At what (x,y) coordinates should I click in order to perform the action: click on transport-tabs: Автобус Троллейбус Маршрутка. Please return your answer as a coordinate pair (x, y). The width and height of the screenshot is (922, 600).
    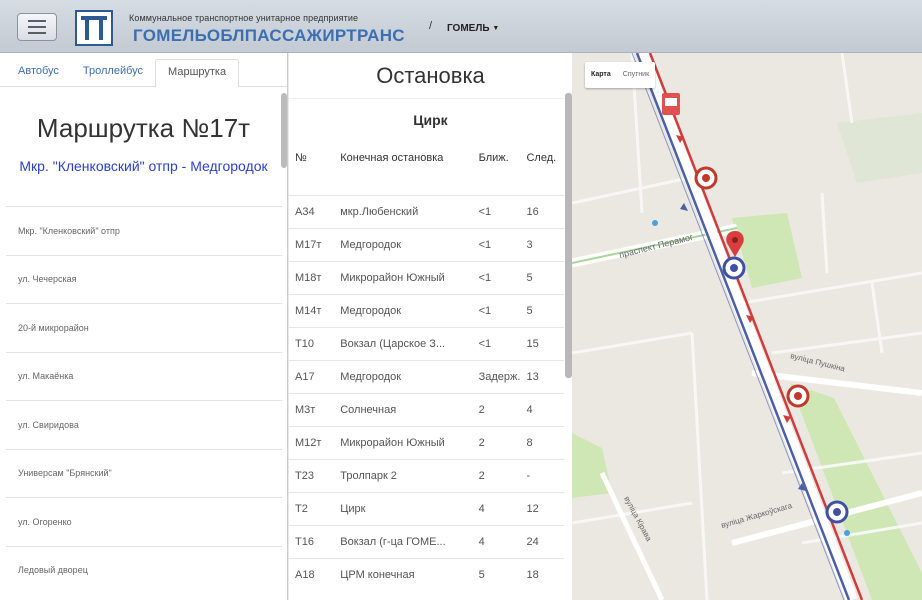
    Looking at the image, I should click on (143, 70).